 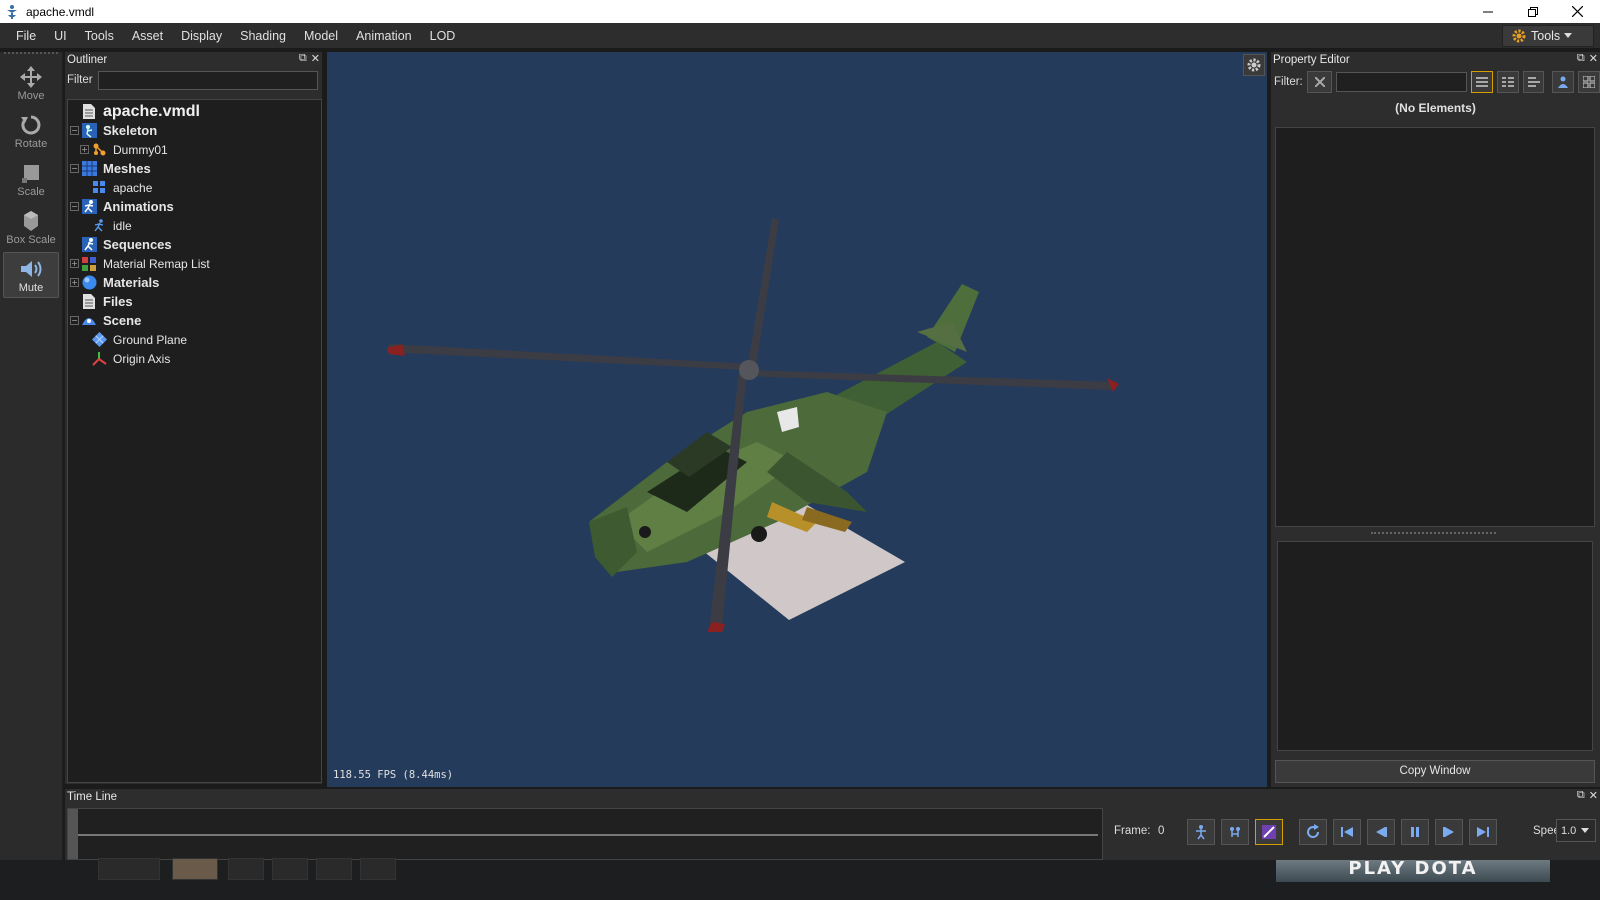 I want to click on property-detail-area, so click(x=1435, y=646).